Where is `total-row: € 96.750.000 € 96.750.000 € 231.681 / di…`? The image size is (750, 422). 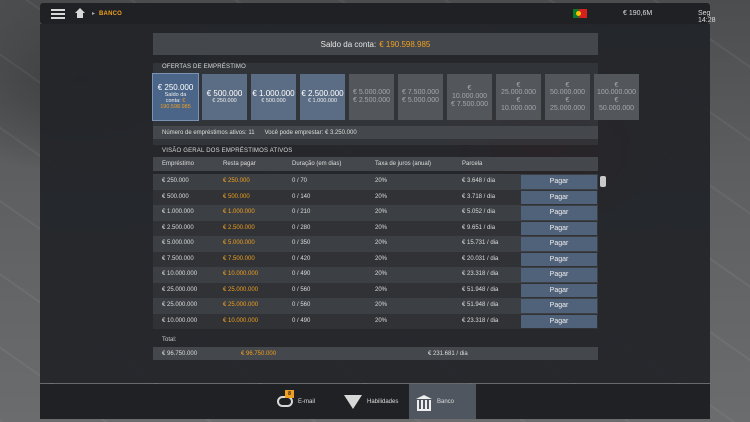
total-row: € 96.750.000 € 96.750.000 € 231.681 / di… is located at coordinates (375, 353).